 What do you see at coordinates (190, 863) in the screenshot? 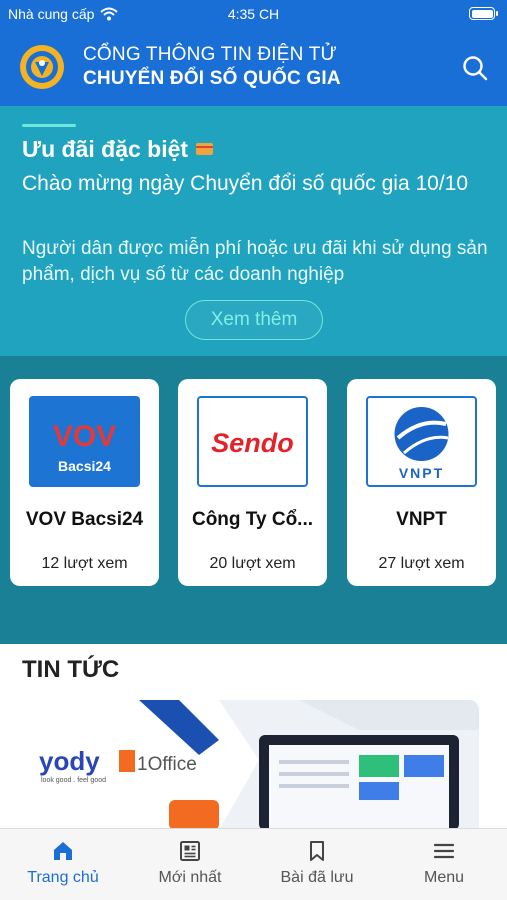
I see `nav-latest: Mới nhất` at bounding box center [190, 863].